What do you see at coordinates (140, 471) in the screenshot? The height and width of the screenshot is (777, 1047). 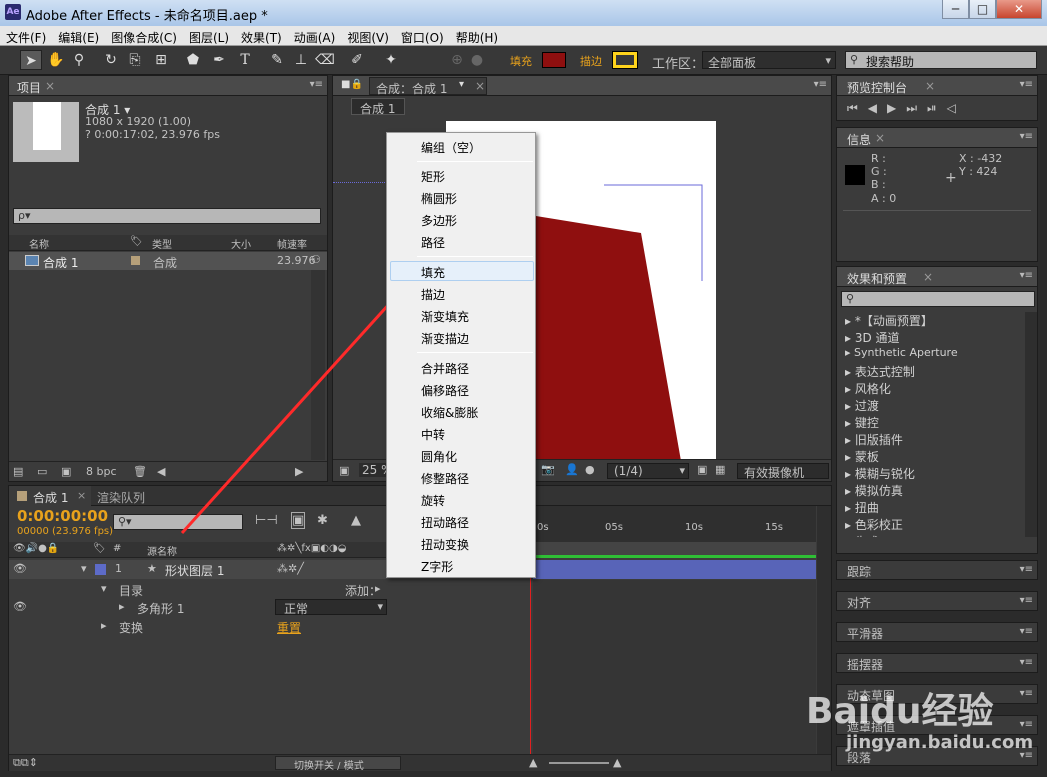 I see `trash-icon: 🗑` at bounding box center [140, 471].